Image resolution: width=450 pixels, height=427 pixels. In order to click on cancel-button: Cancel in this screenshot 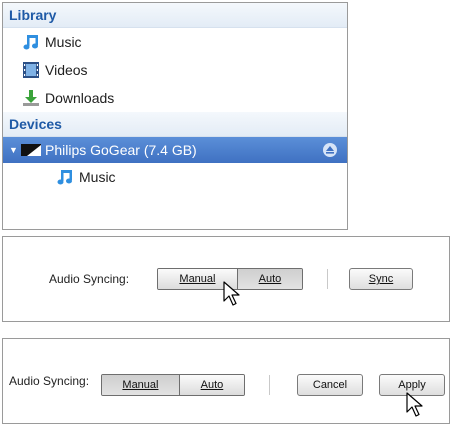, I will do `click(330, 385)`.